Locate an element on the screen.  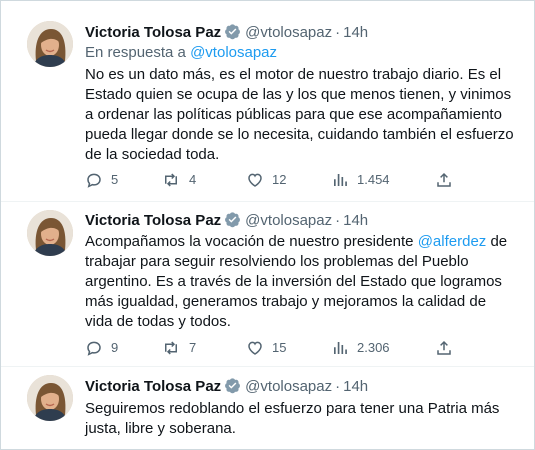
like-button: 15 is located at coordinates (266, 348).